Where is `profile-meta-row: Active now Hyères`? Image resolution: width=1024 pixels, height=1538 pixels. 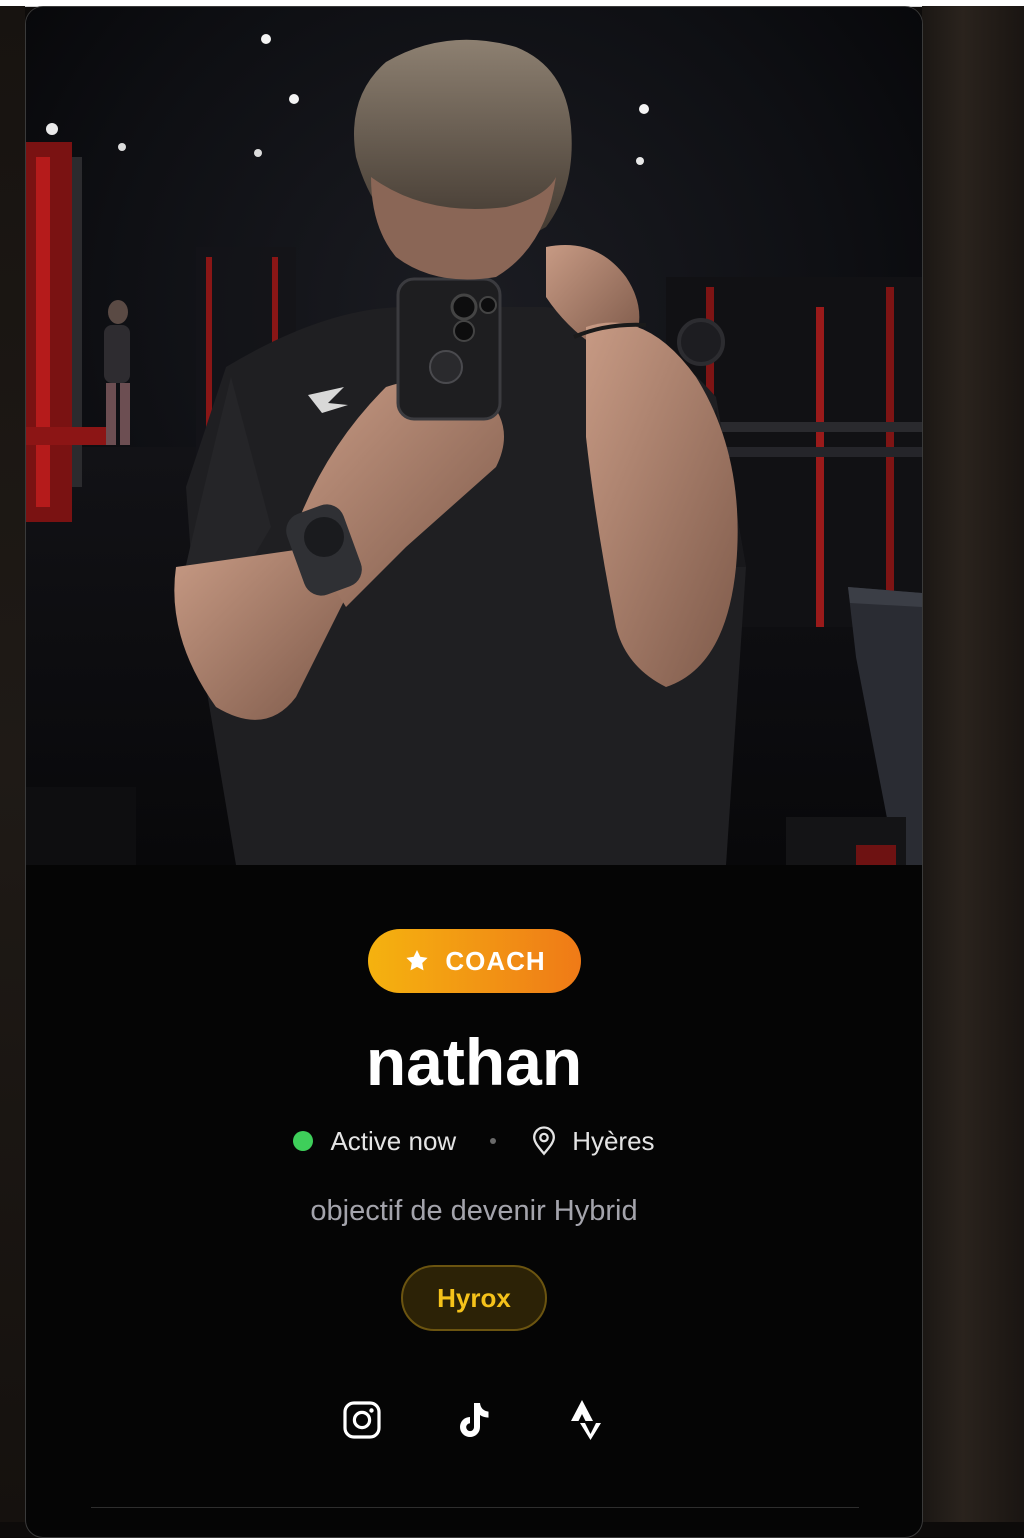
profile-meta-row: Active now Hyères is located at coordinates (474, 1141).